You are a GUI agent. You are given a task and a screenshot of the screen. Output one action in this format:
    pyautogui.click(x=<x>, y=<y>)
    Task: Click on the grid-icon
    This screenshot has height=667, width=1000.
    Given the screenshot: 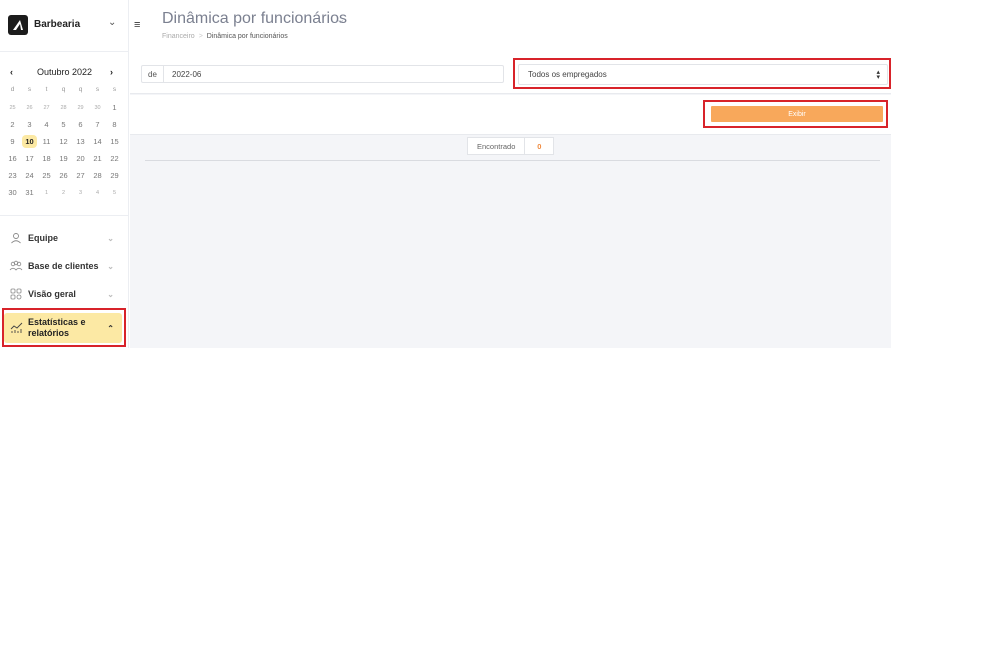 What is the action you would take?
    pyautogui.click(x=16, y=294)
    